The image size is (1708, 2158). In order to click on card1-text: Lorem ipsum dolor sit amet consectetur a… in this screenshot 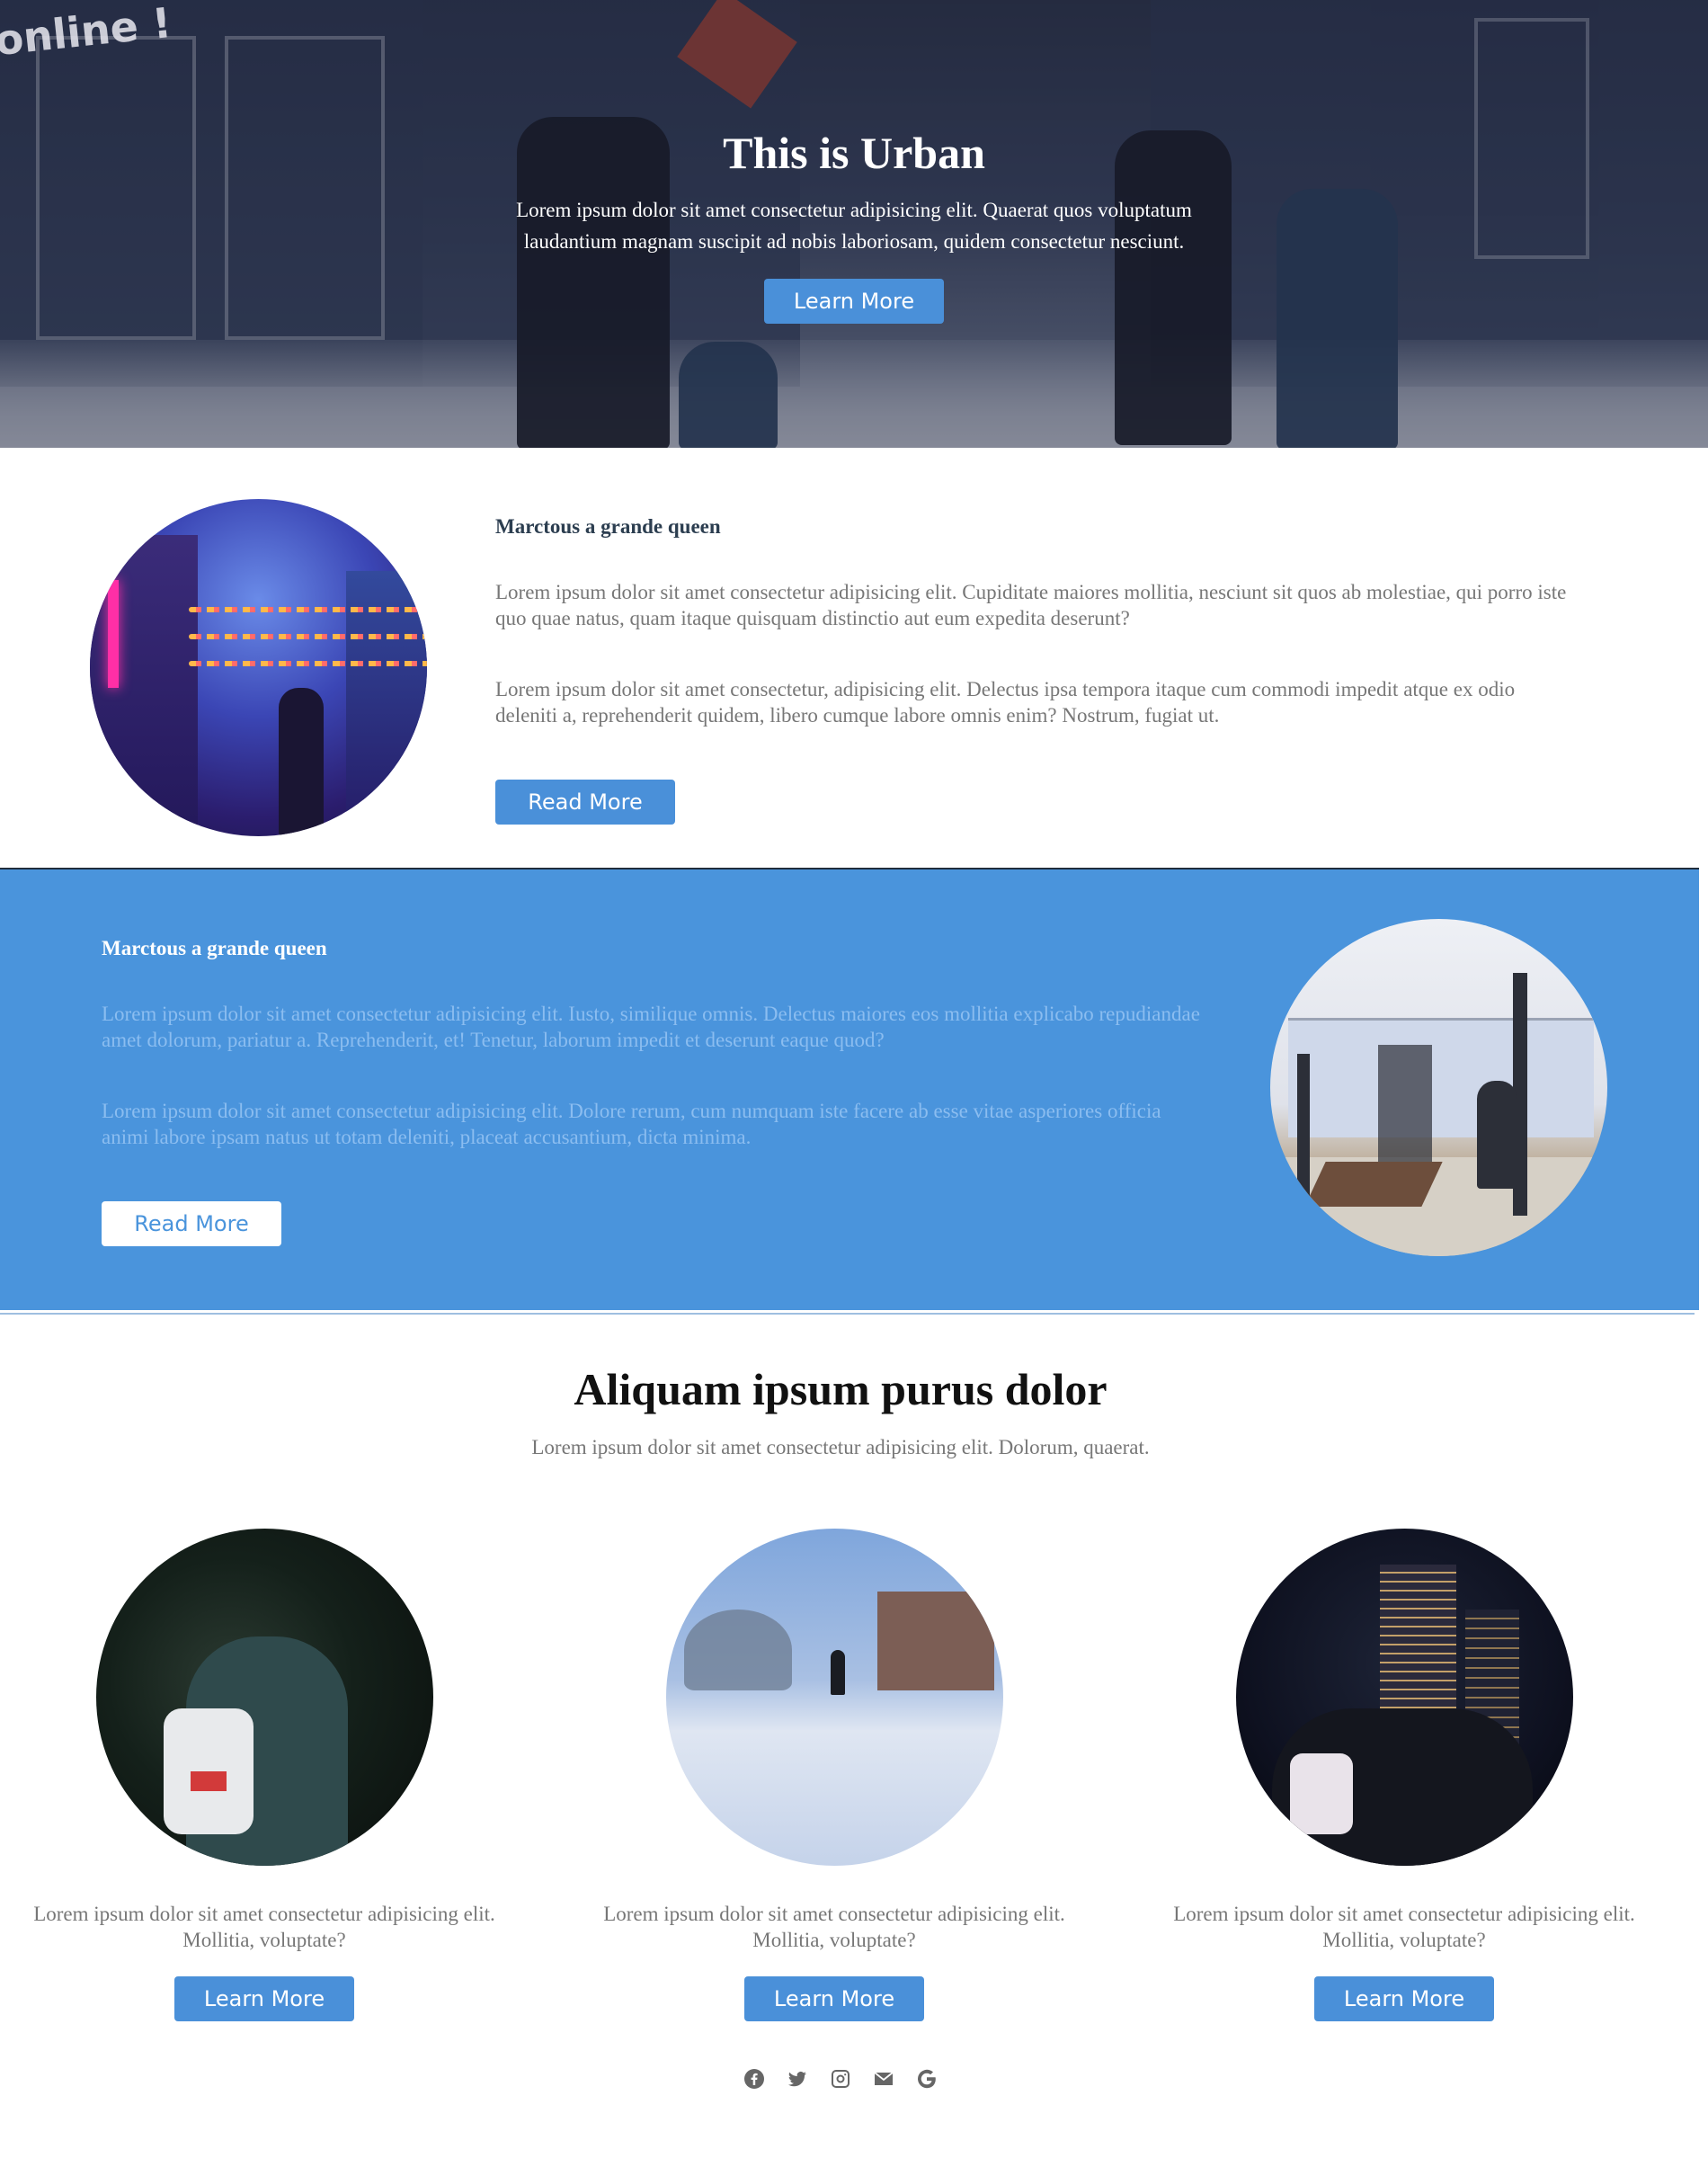, I will do `click(264, 1927)`.